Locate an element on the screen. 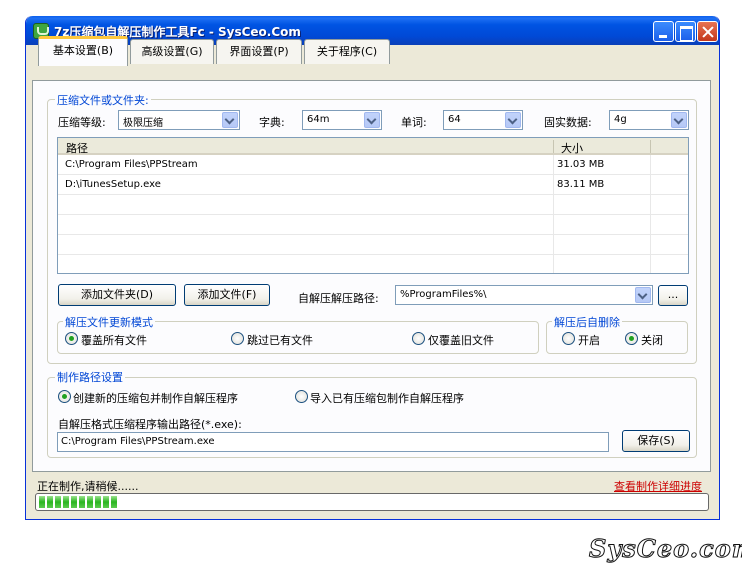 This screenshot has height=577, width=742. output-path-label: 自解压格式压缩程序输出路径(*.exe): is located at coordinates (150, 424).